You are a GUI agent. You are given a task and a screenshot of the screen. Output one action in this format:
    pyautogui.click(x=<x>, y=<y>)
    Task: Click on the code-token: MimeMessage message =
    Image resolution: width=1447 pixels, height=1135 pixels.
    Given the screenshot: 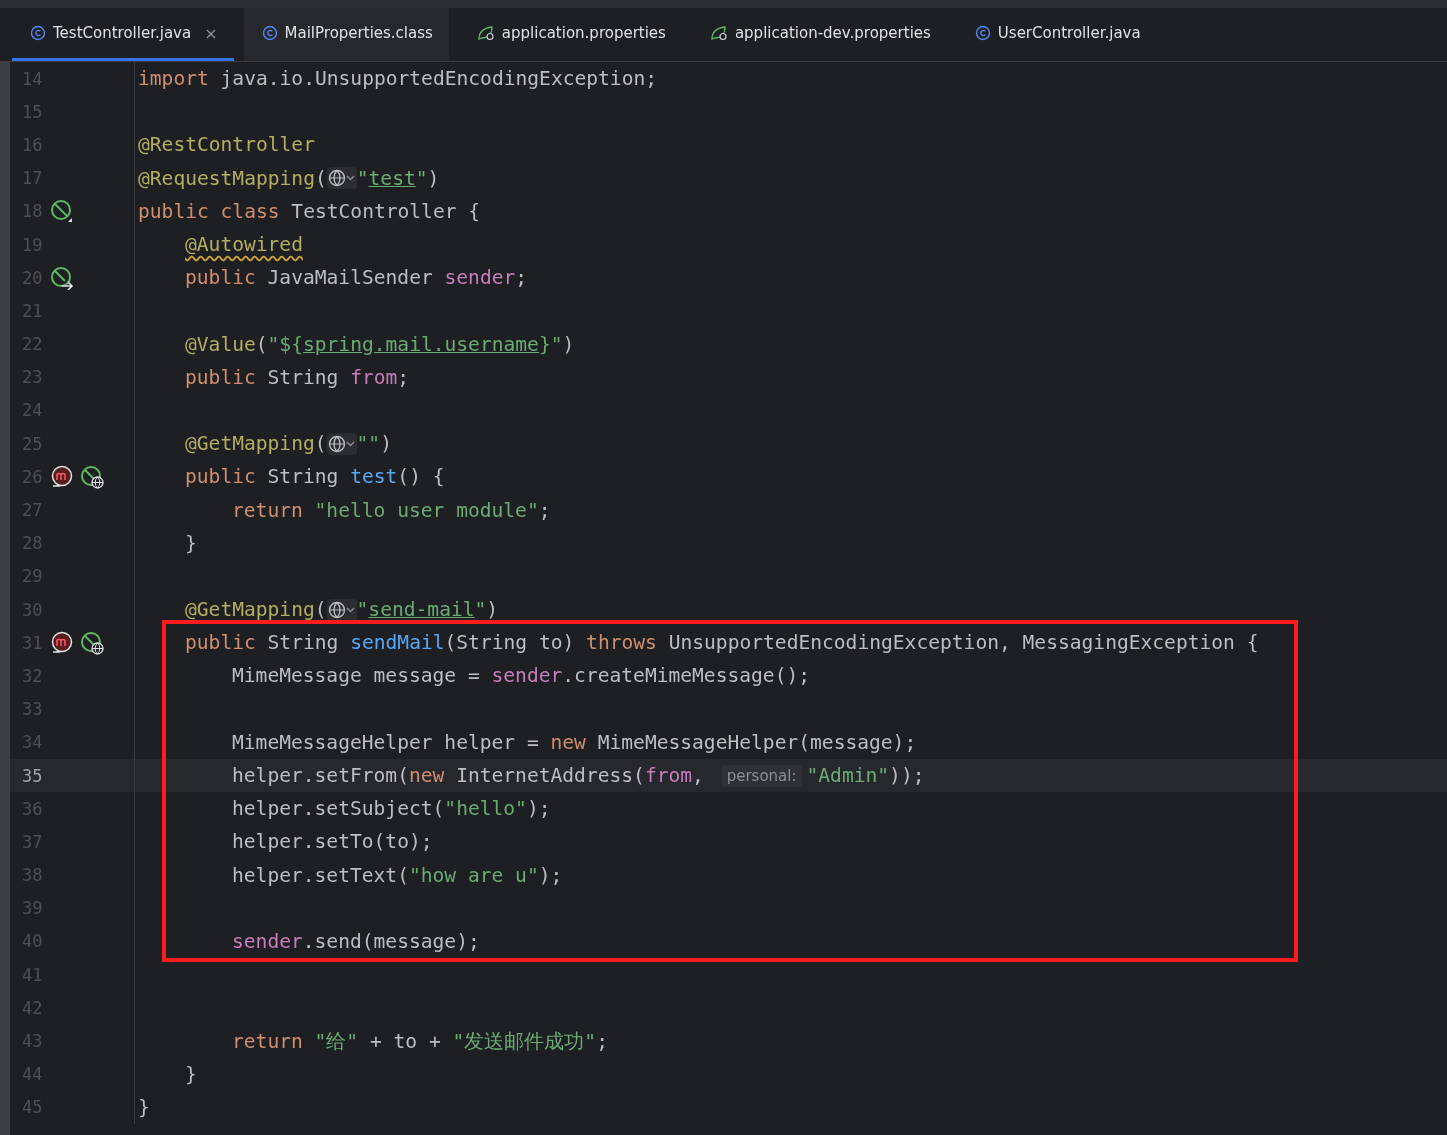 What is the action you would take?
    pyautogui.click(x=356, y=676)
    